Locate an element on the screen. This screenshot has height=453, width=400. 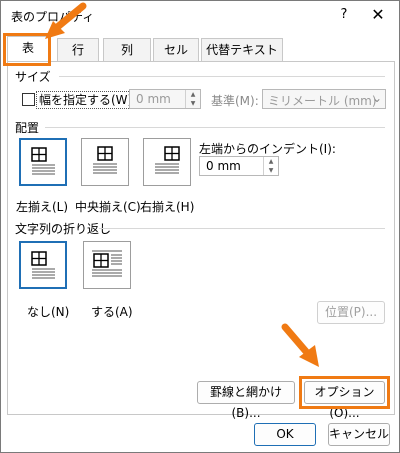
alignment-divider is located at coordinates (215, 127).